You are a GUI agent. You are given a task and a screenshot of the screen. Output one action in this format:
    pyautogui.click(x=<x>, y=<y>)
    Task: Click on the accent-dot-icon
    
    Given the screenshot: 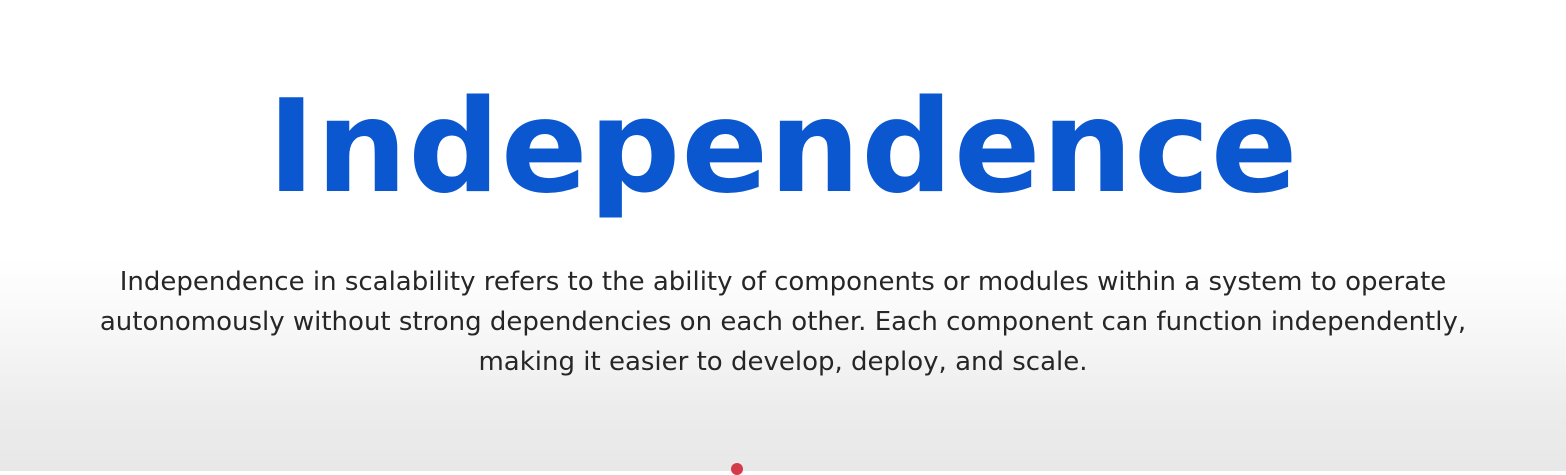 What is the action you would take?
    pyautogui.click(x=737, y=469)
    